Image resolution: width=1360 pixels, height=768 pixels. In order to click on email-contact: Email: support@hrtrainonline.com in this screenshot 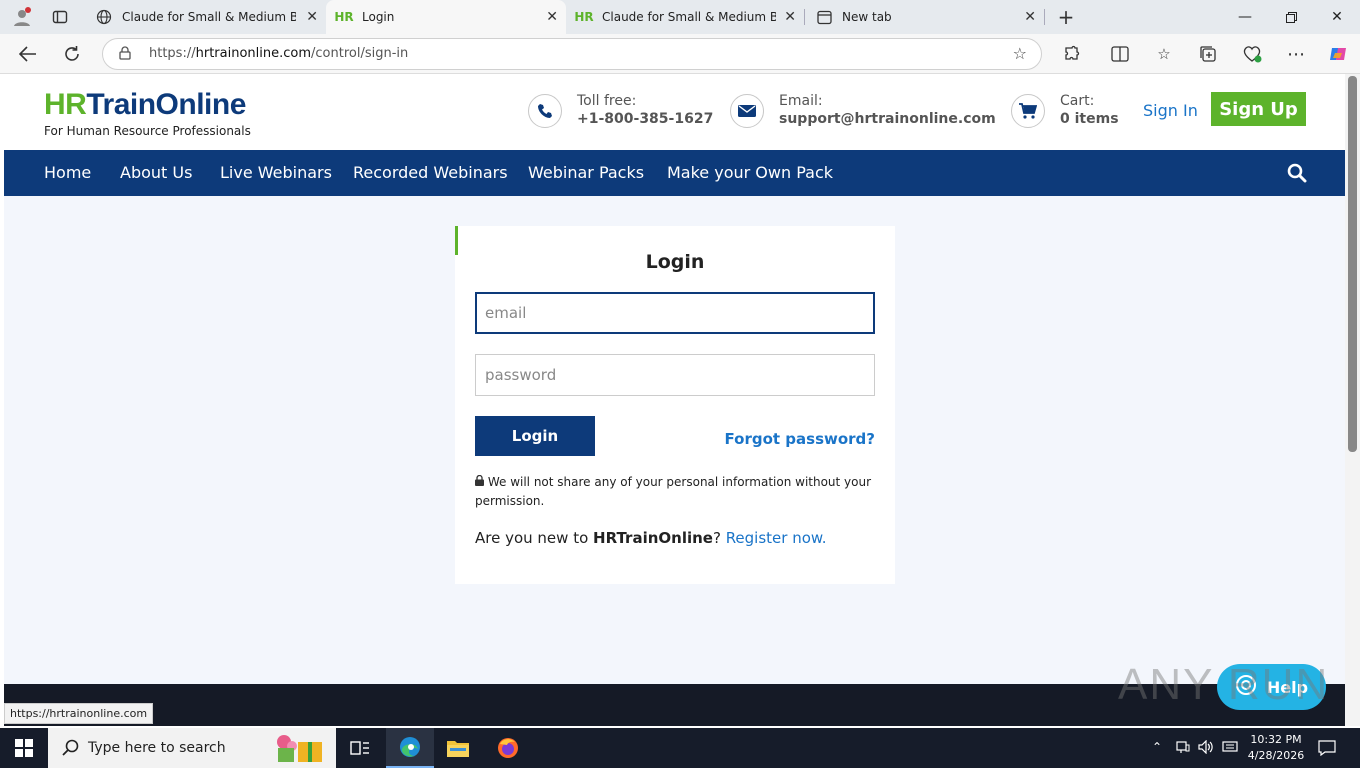, I will do `click(863, 110)`.